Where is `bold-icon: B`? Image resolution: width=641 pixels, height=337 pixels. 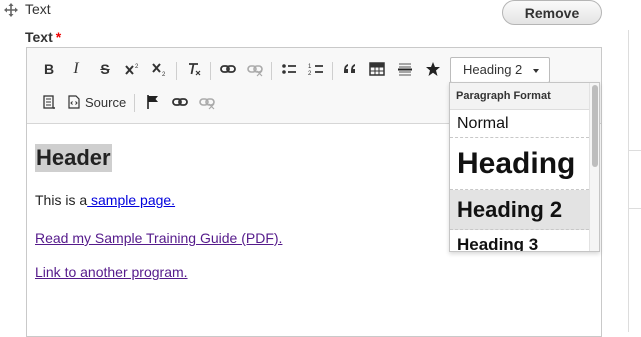 bold-icon: B is located at coordinates (49, 69).